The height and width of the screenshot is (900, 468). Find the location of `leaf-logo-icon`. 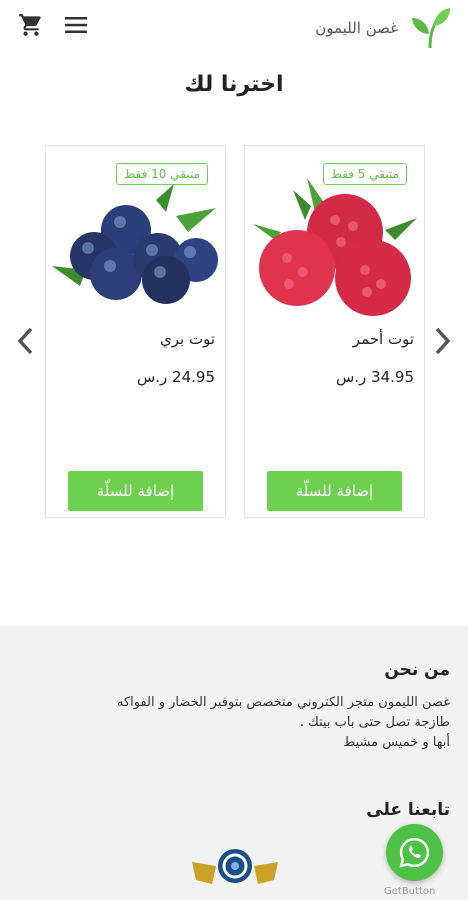

leaf-logo-icon is located at coordinates (431, 28).